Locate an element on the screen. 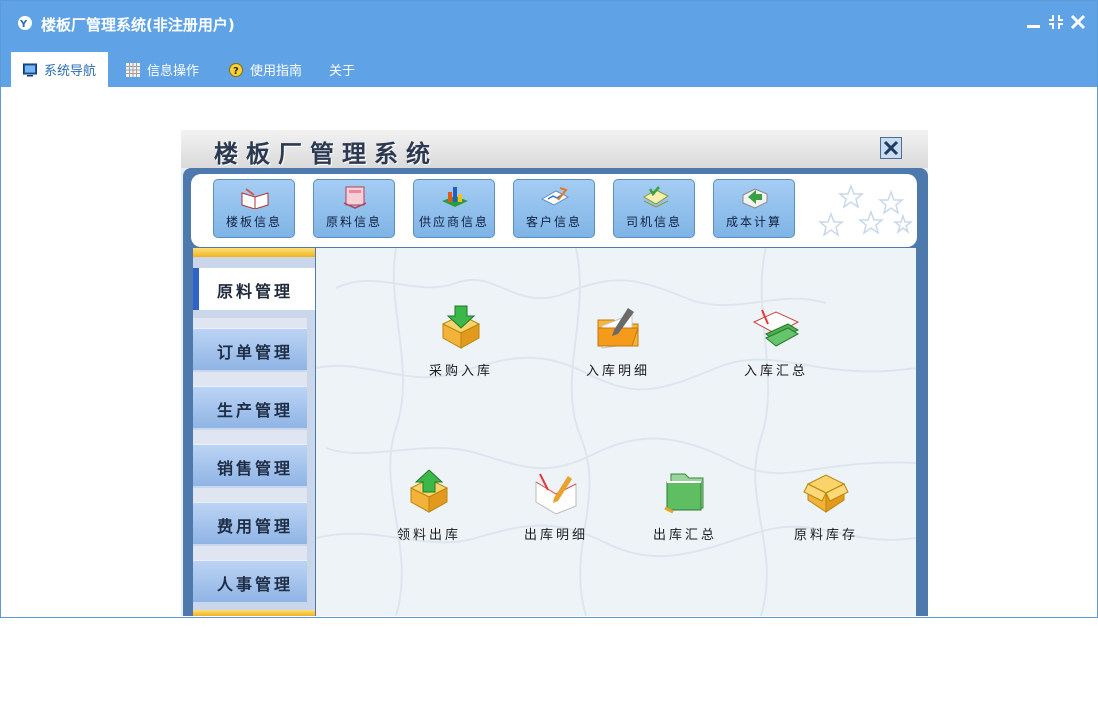 This screenshot has width=1098, height=728. box-down-arrow-icon is located at coordinates (461, 327).